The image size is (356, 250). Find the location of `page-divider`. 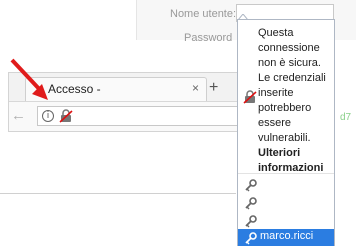

page-divider is located at coordinates (118, 193).